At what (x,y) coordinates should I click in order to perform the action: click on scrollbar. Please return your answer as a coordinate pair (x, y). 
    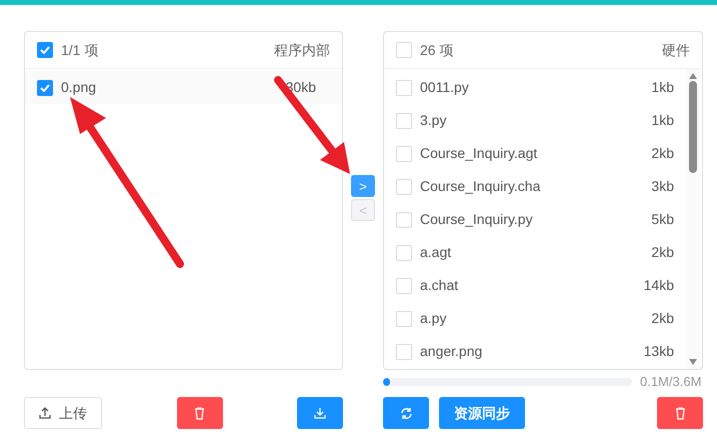
    Looking at the image, I should click on (693, 219).